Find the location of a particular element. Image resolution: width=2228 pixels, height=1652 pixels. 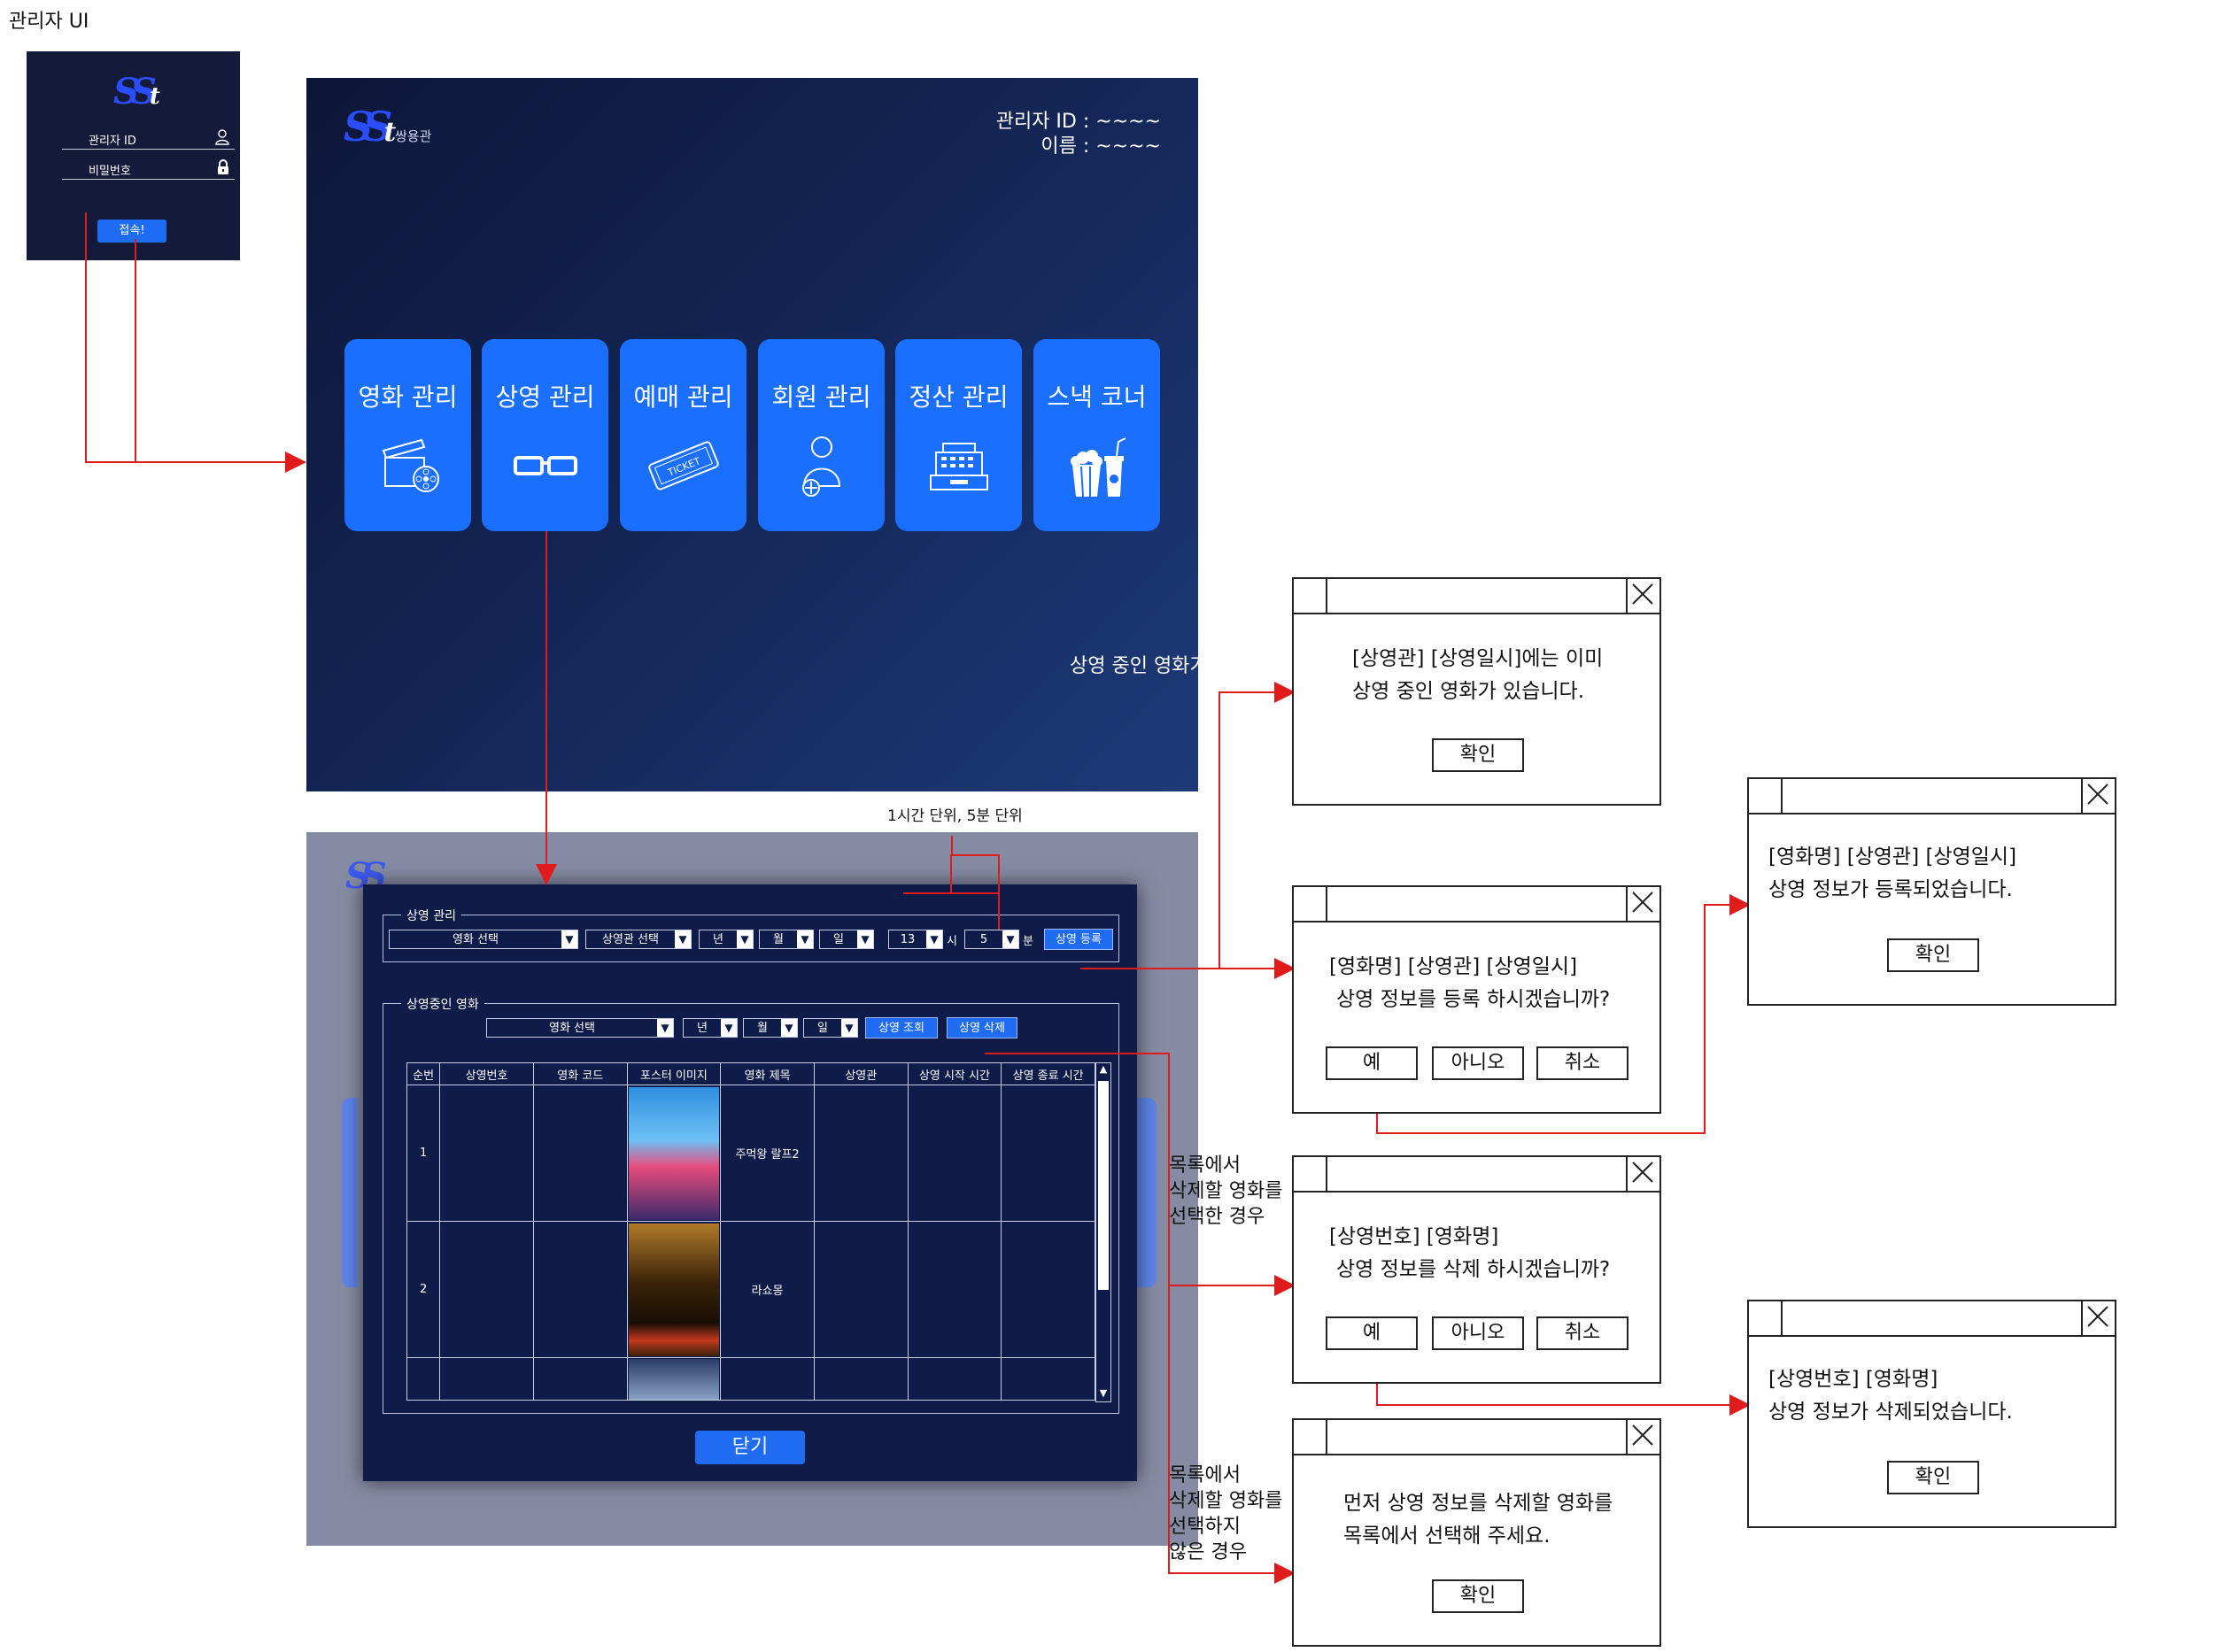

register-done-dialog: [영화명] [상영관] [상영일시] 상영 정보가 등록되었습니다. 확인 is located at coordinates (1931, 891).